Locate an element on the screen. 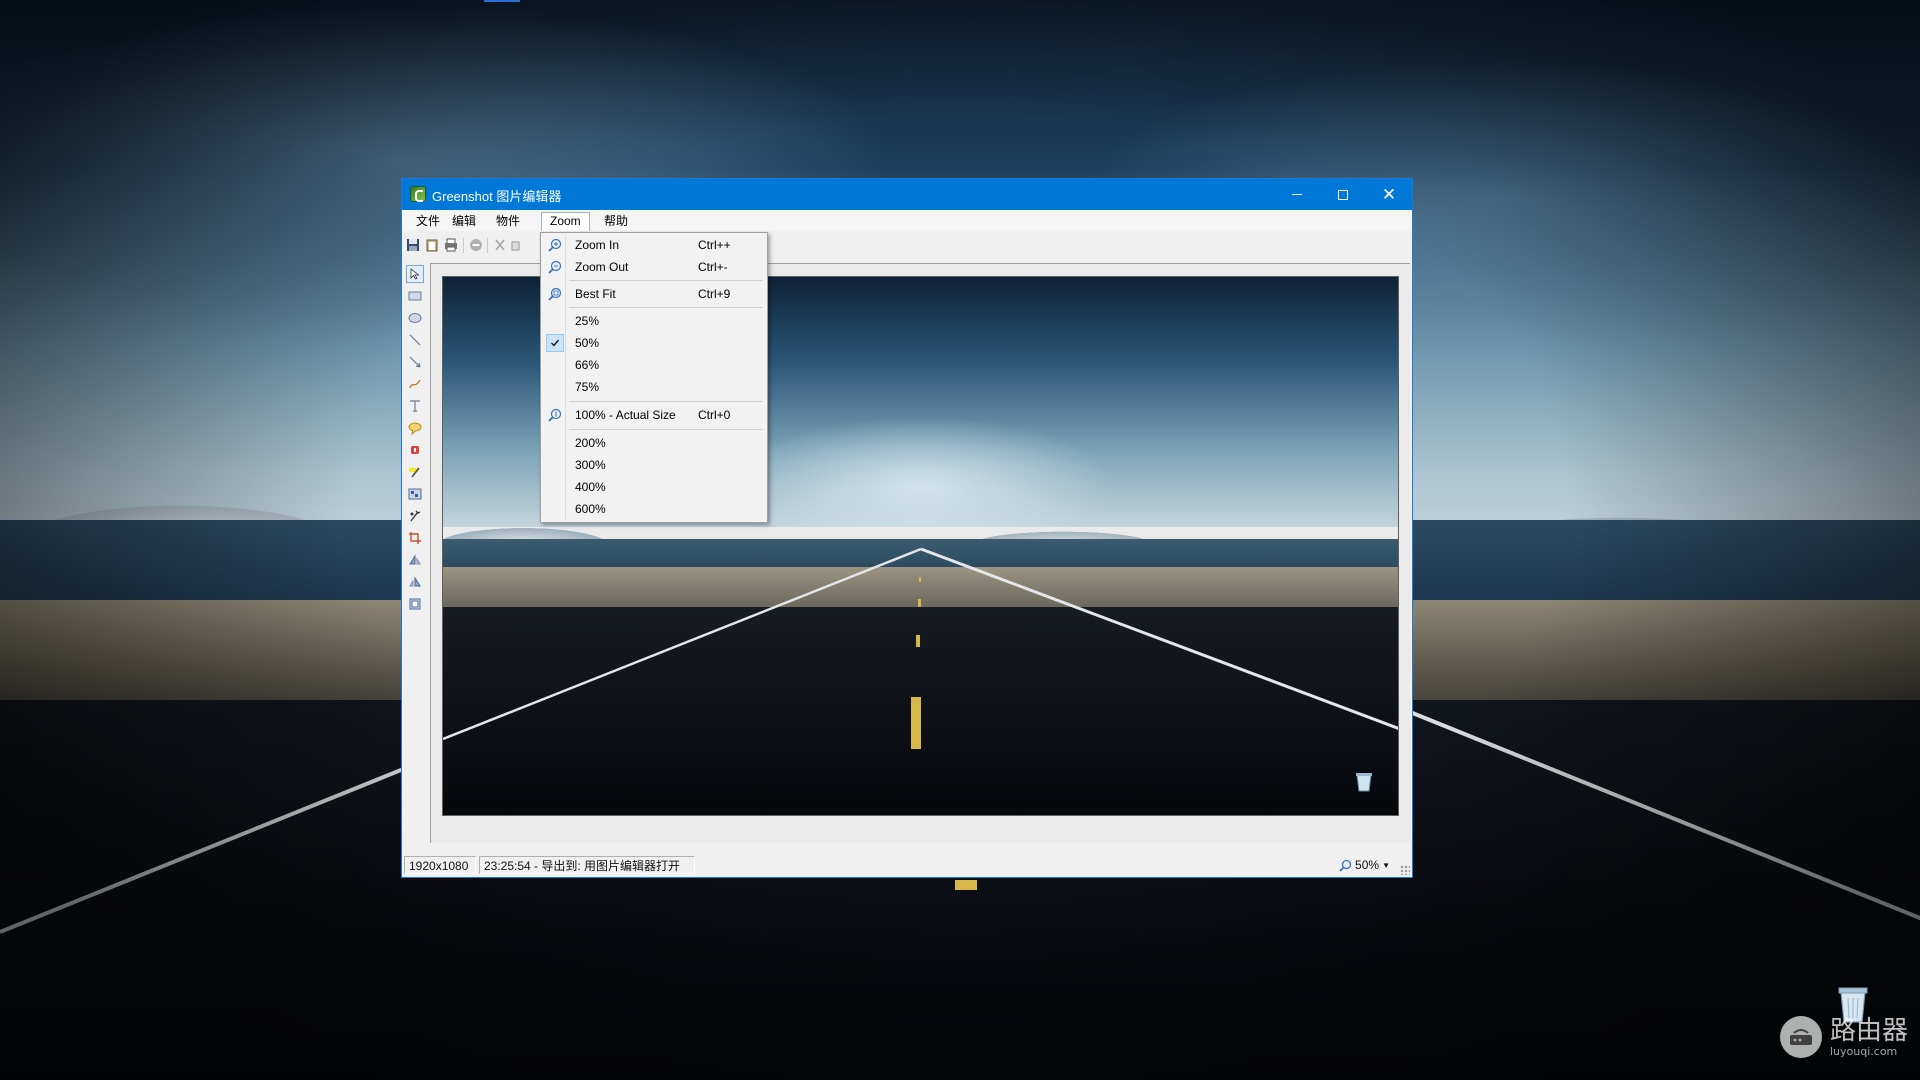 This screenshot has width=1920, height=1080. status-message: 23:25:54 - 导出到: 用图片编辑器打开 is located at coordinates (587, 865).